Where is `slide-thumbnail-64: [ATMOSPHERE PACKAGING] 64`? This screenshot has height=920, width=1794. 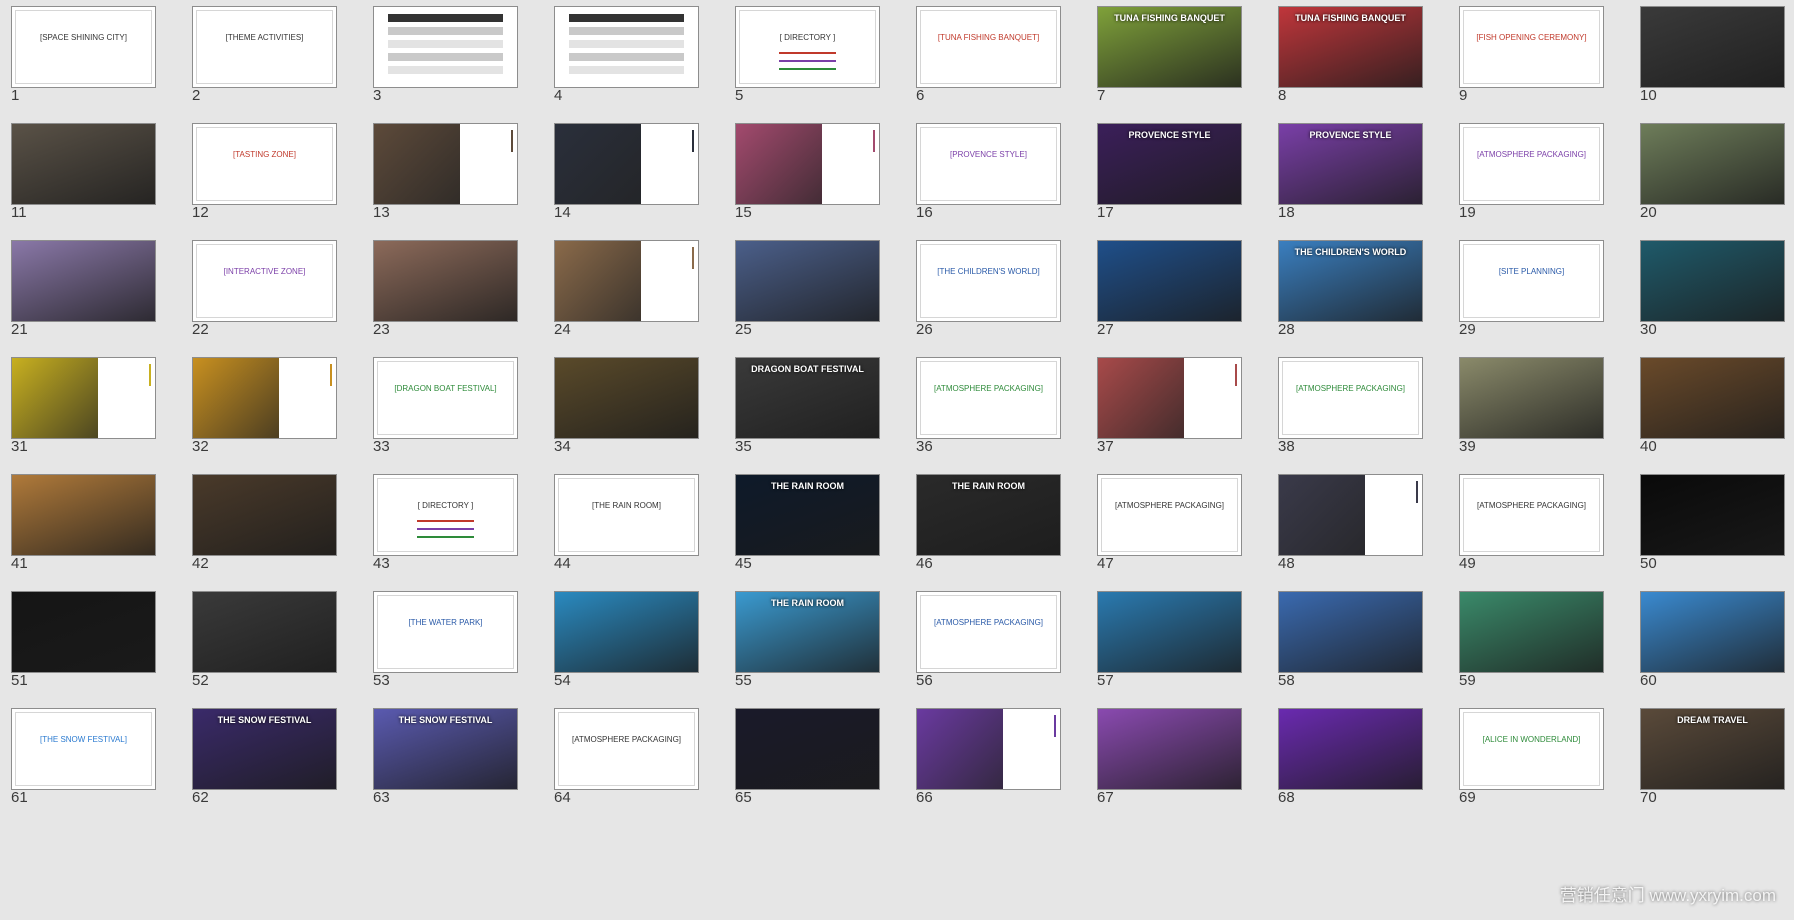
slide-thumbnail-64: [ATMOSPHERE PACKAGING] 64 is located at coordinates (620, 759).